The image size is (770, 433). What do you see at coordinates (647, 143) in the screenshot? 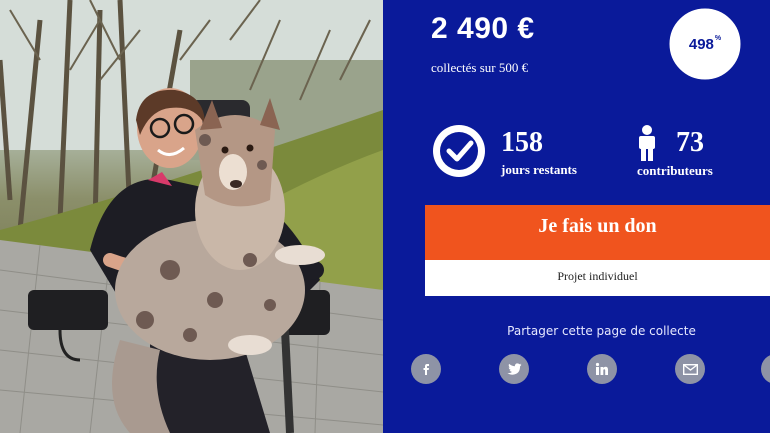
I see `person-icon` at bounding box center [647, 143].